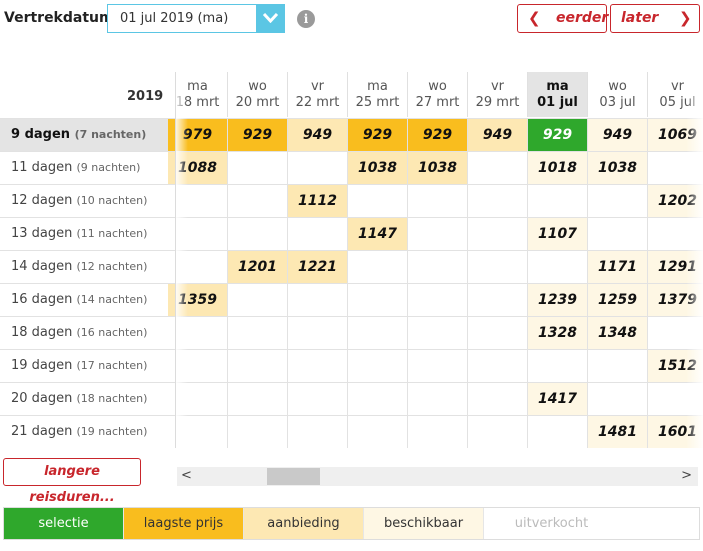 Image resolution: width=703 pixels, height=551 pixels. Describe the element at coordinates (497, 102) in the screenshot. I see `date-label: 29 mrt` at that location.